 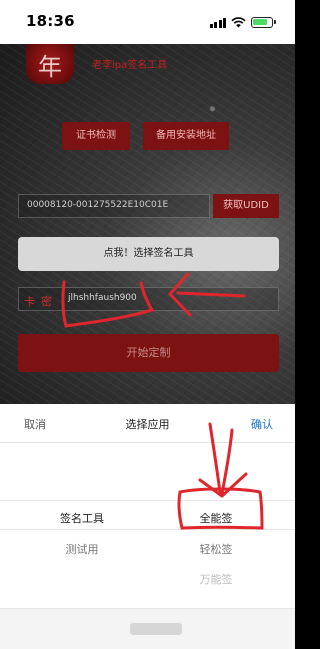 I want to click on get-udid-button: 获取UDID, so click(x=246, y=206).